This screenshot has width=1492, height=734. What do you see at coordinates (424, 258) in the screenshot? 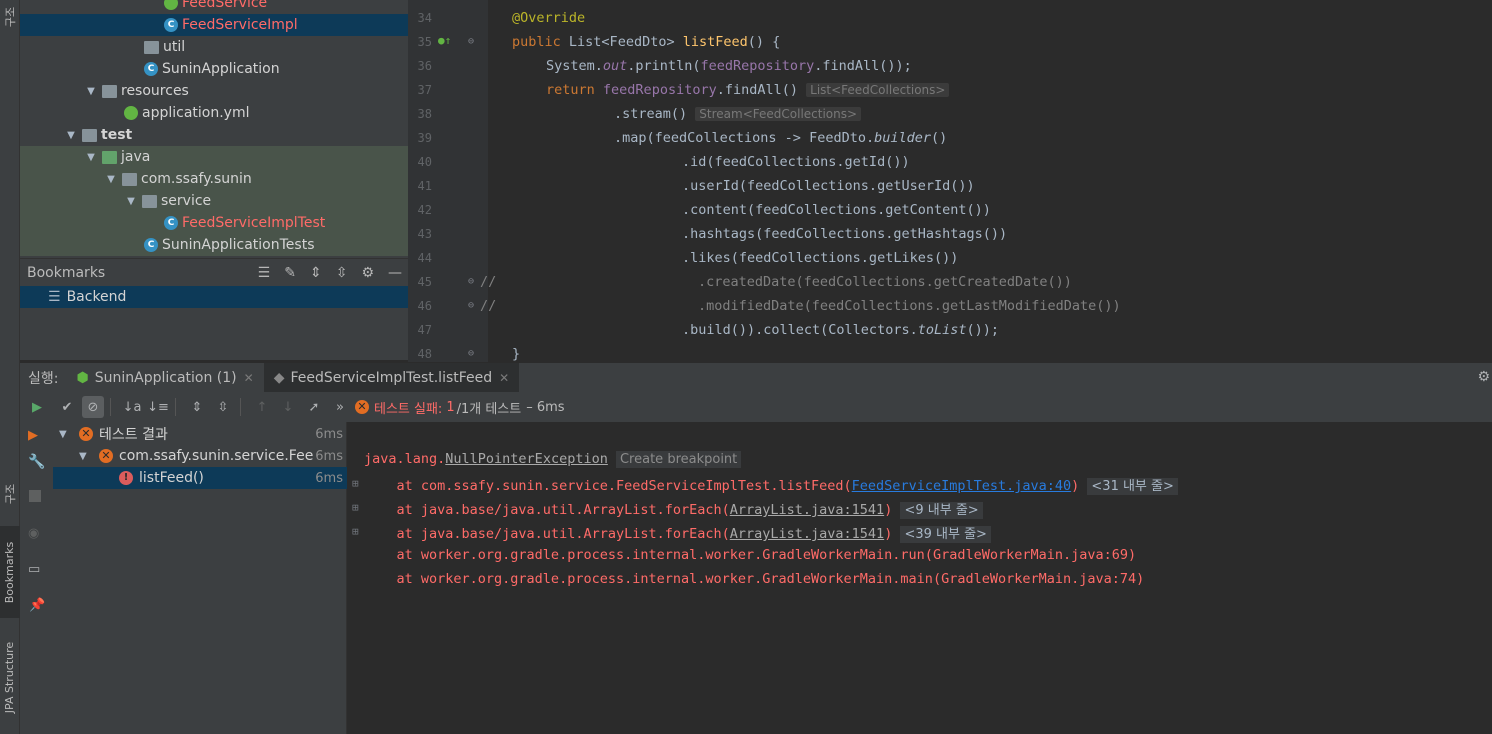
I see `line-number: 44` at bounding box center [424, 258].